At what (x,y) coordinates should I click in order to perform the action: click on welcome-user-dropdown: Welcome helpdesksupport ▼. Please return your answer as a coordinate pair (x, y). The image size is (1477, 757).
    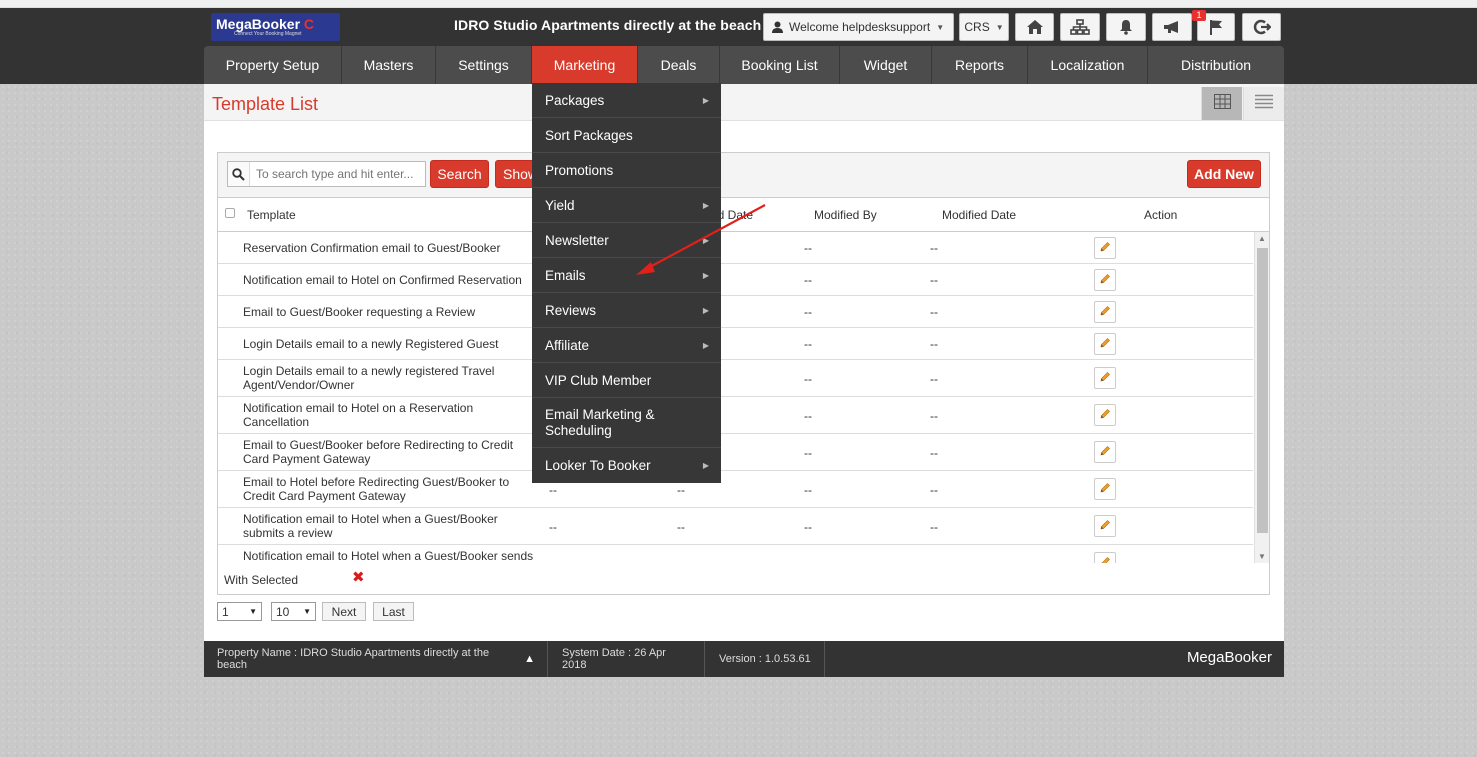
    Looking at the image, I should click on (858, 27).